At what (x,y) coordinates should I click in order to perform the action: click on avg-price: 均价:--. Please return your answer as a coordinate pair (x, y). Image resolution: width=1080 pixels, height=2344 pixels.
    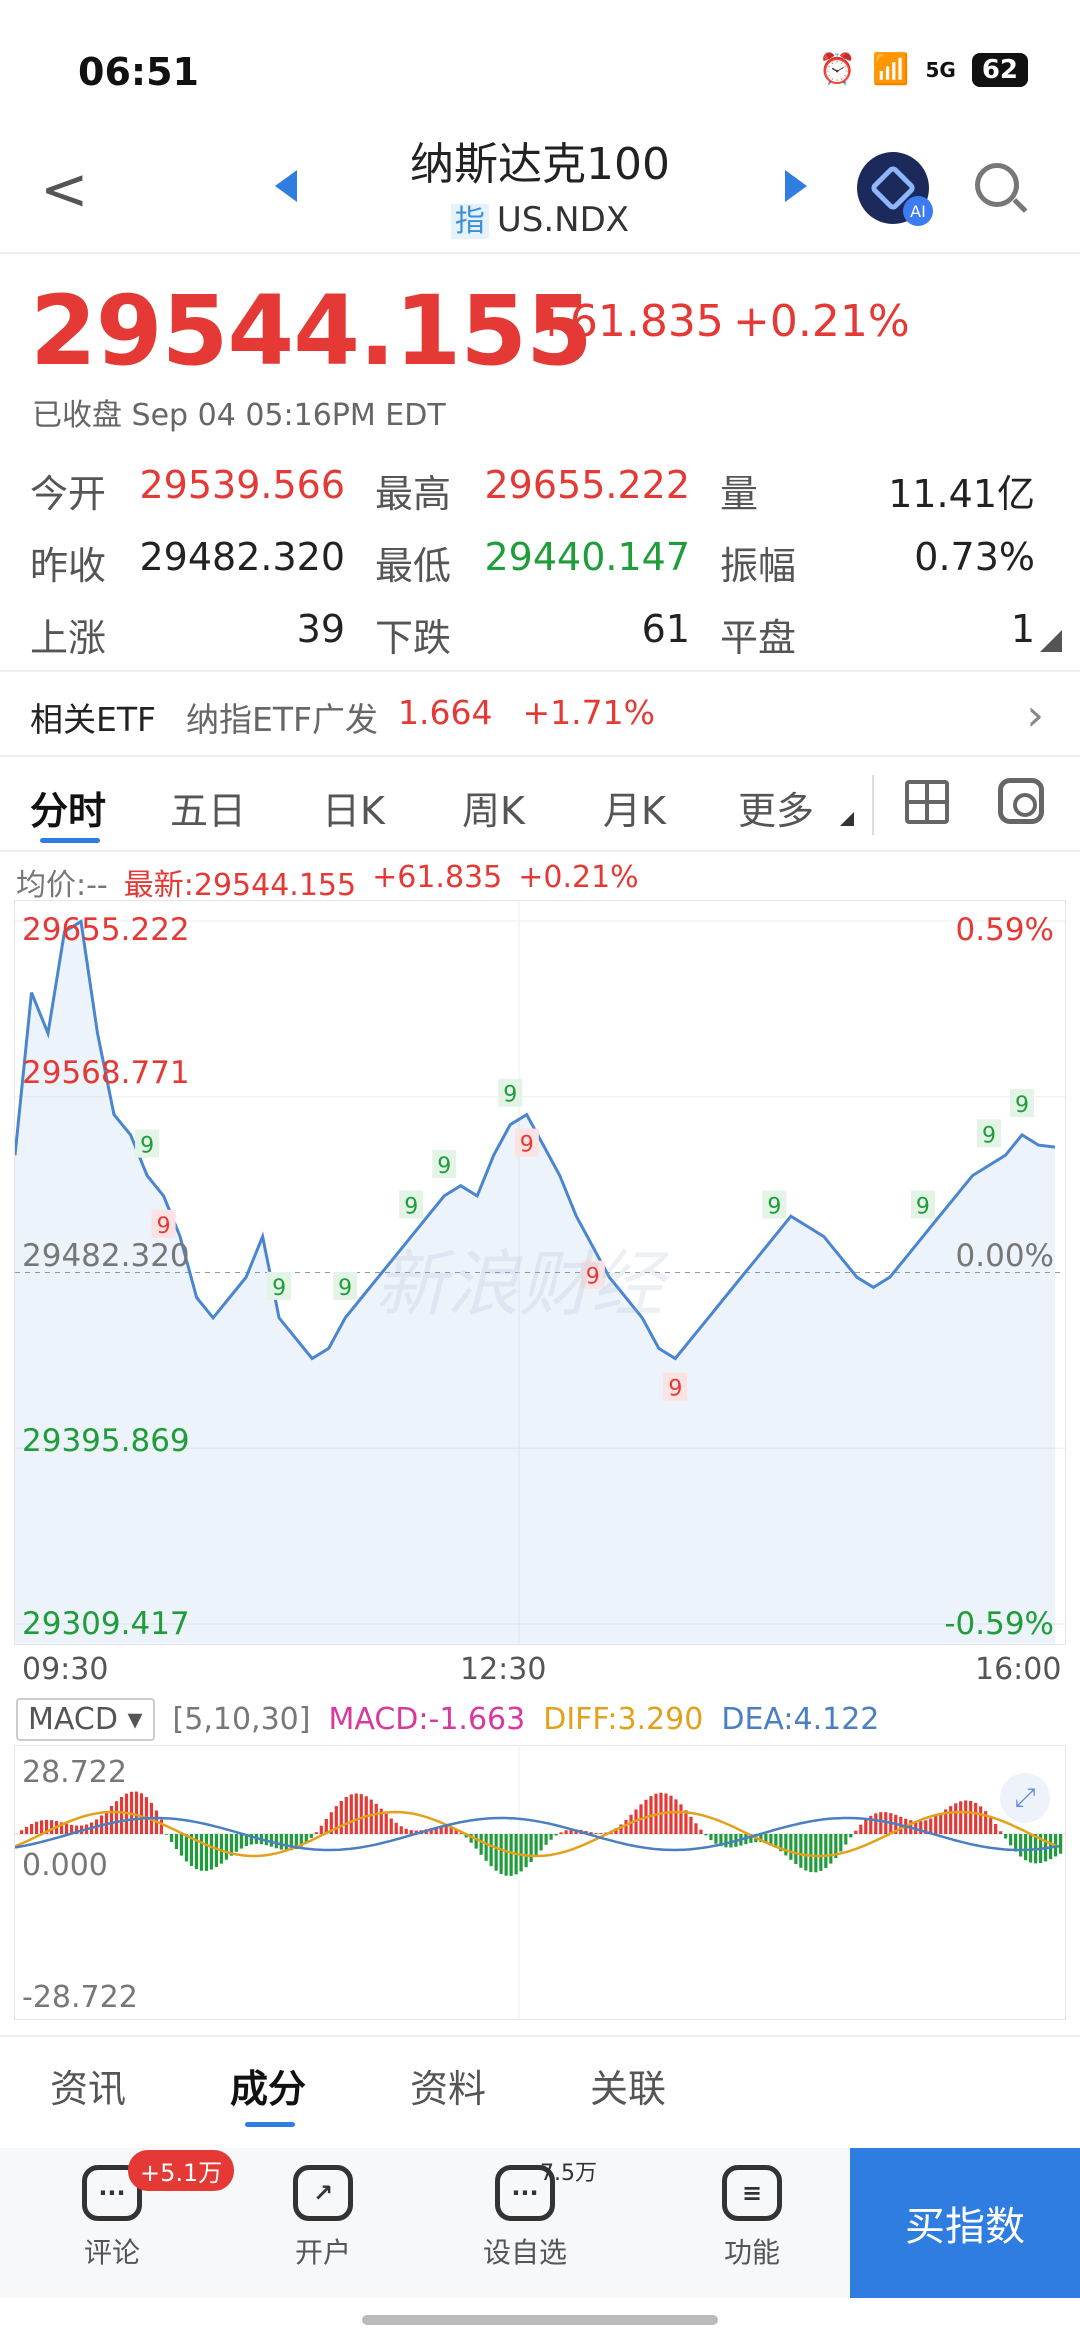
    Looking at the image, I should click on (62, 885).